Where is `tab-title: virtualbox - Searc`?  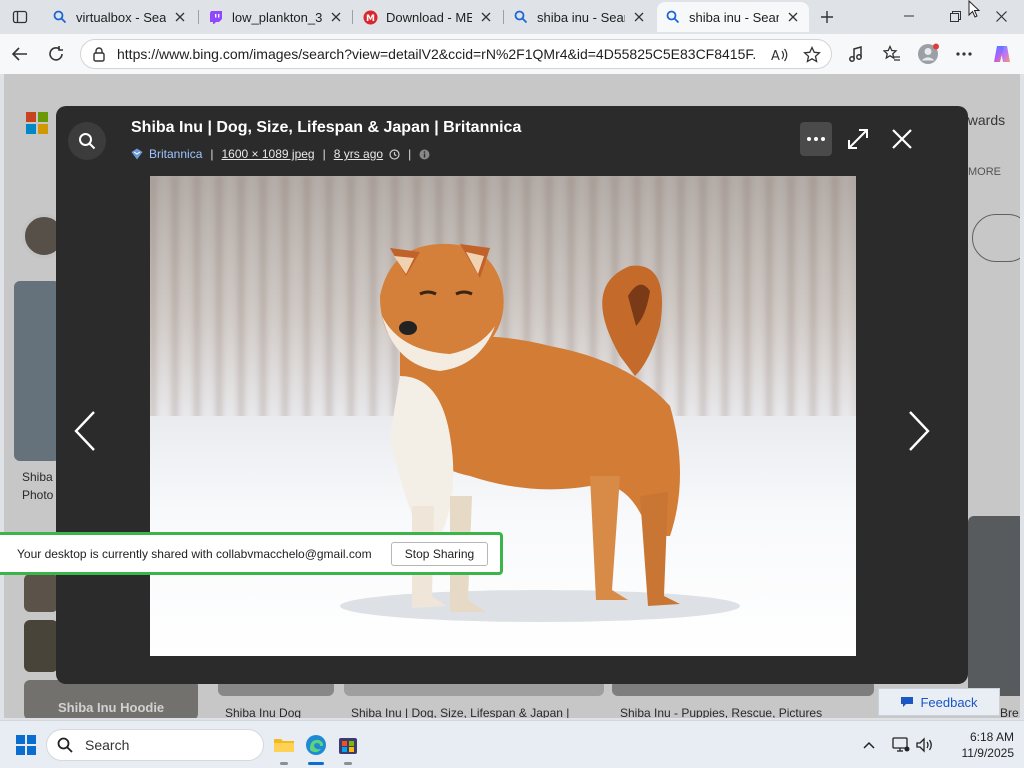
tab-title: virtualbox - Searc is located at coordinates (121, 17).